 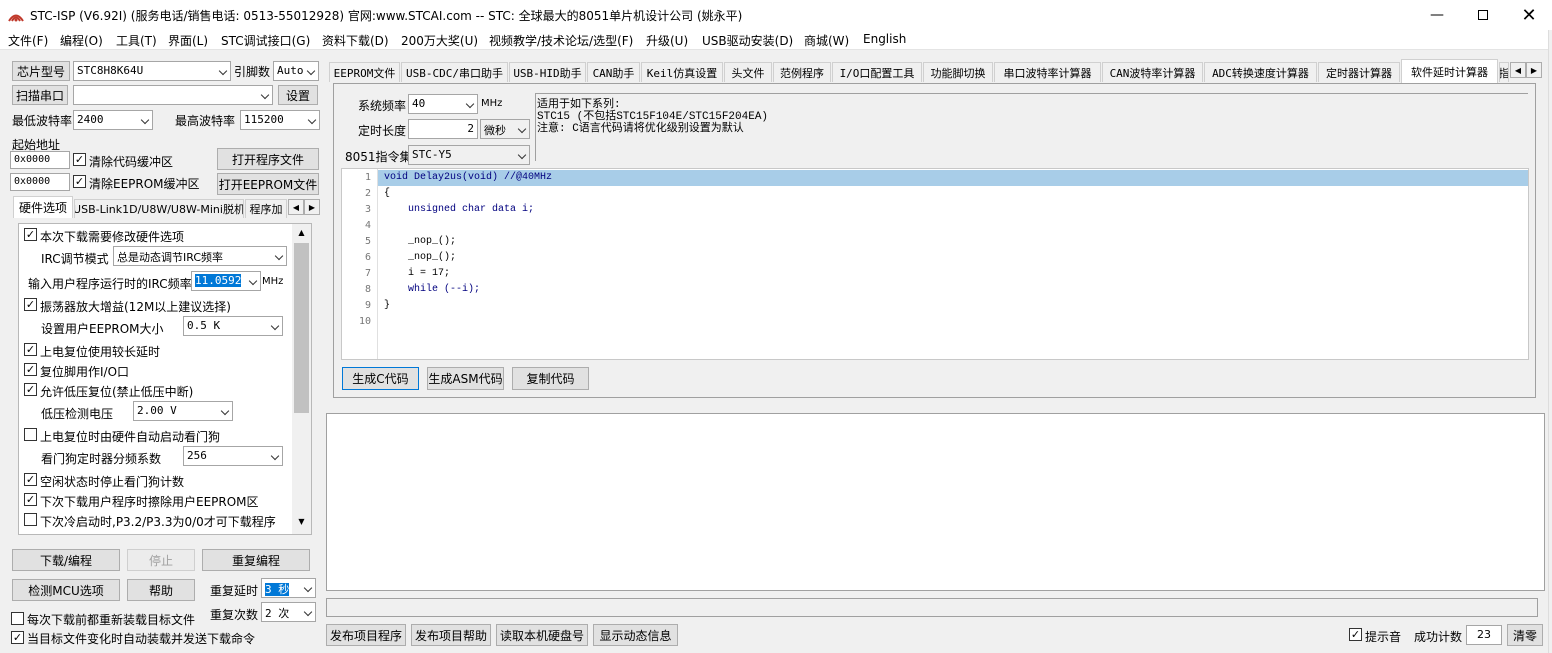 I want to click on low-voltage-reset-checkbox: ✓, so click(x=30, y=389).